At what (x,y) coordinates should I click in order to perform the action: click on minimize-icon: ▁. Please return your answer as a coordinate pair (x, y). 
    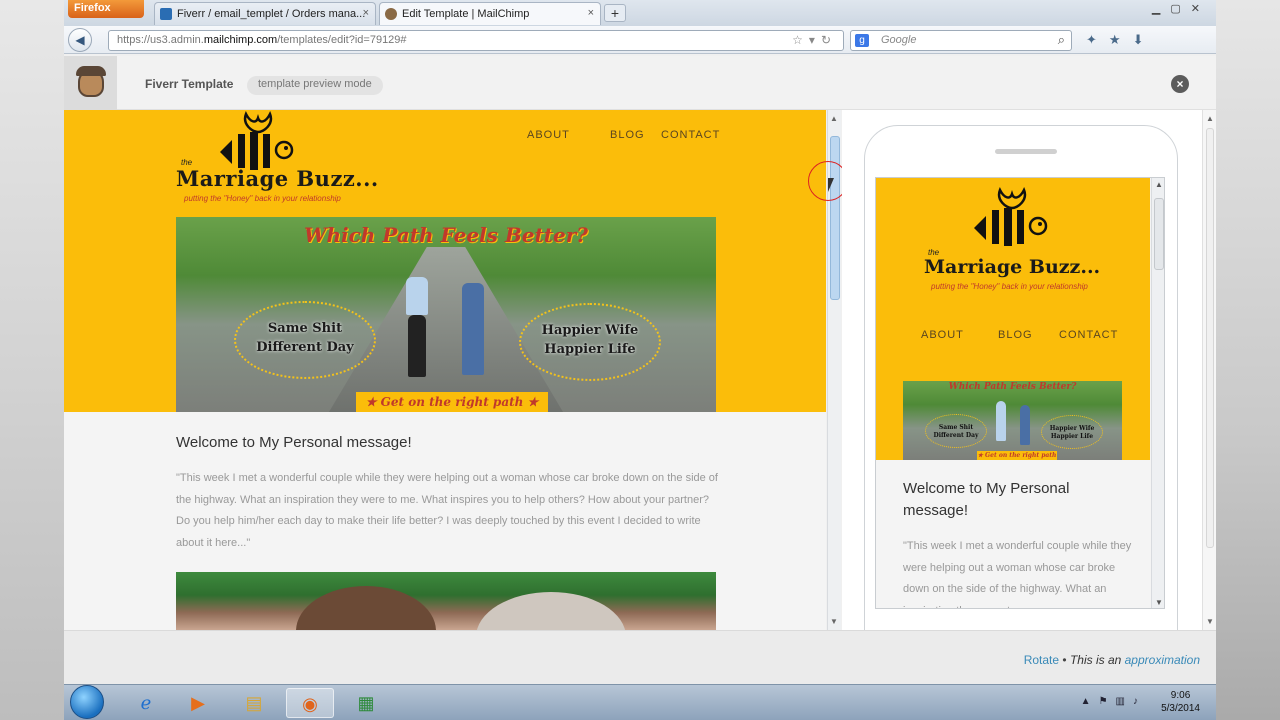
    Looking at the image, I should click on (1161, 9).